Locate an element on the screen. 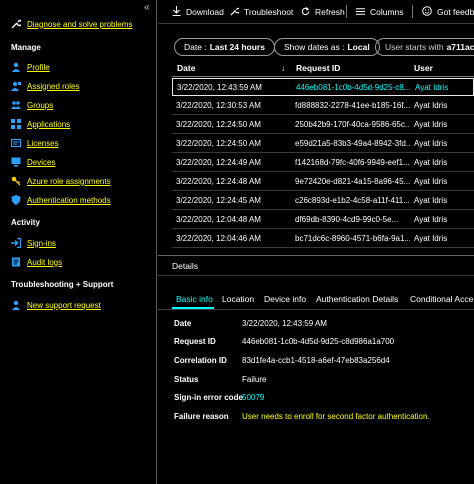  troubleshoot-button: Troubleshoot is located at coordinates (261, 12).